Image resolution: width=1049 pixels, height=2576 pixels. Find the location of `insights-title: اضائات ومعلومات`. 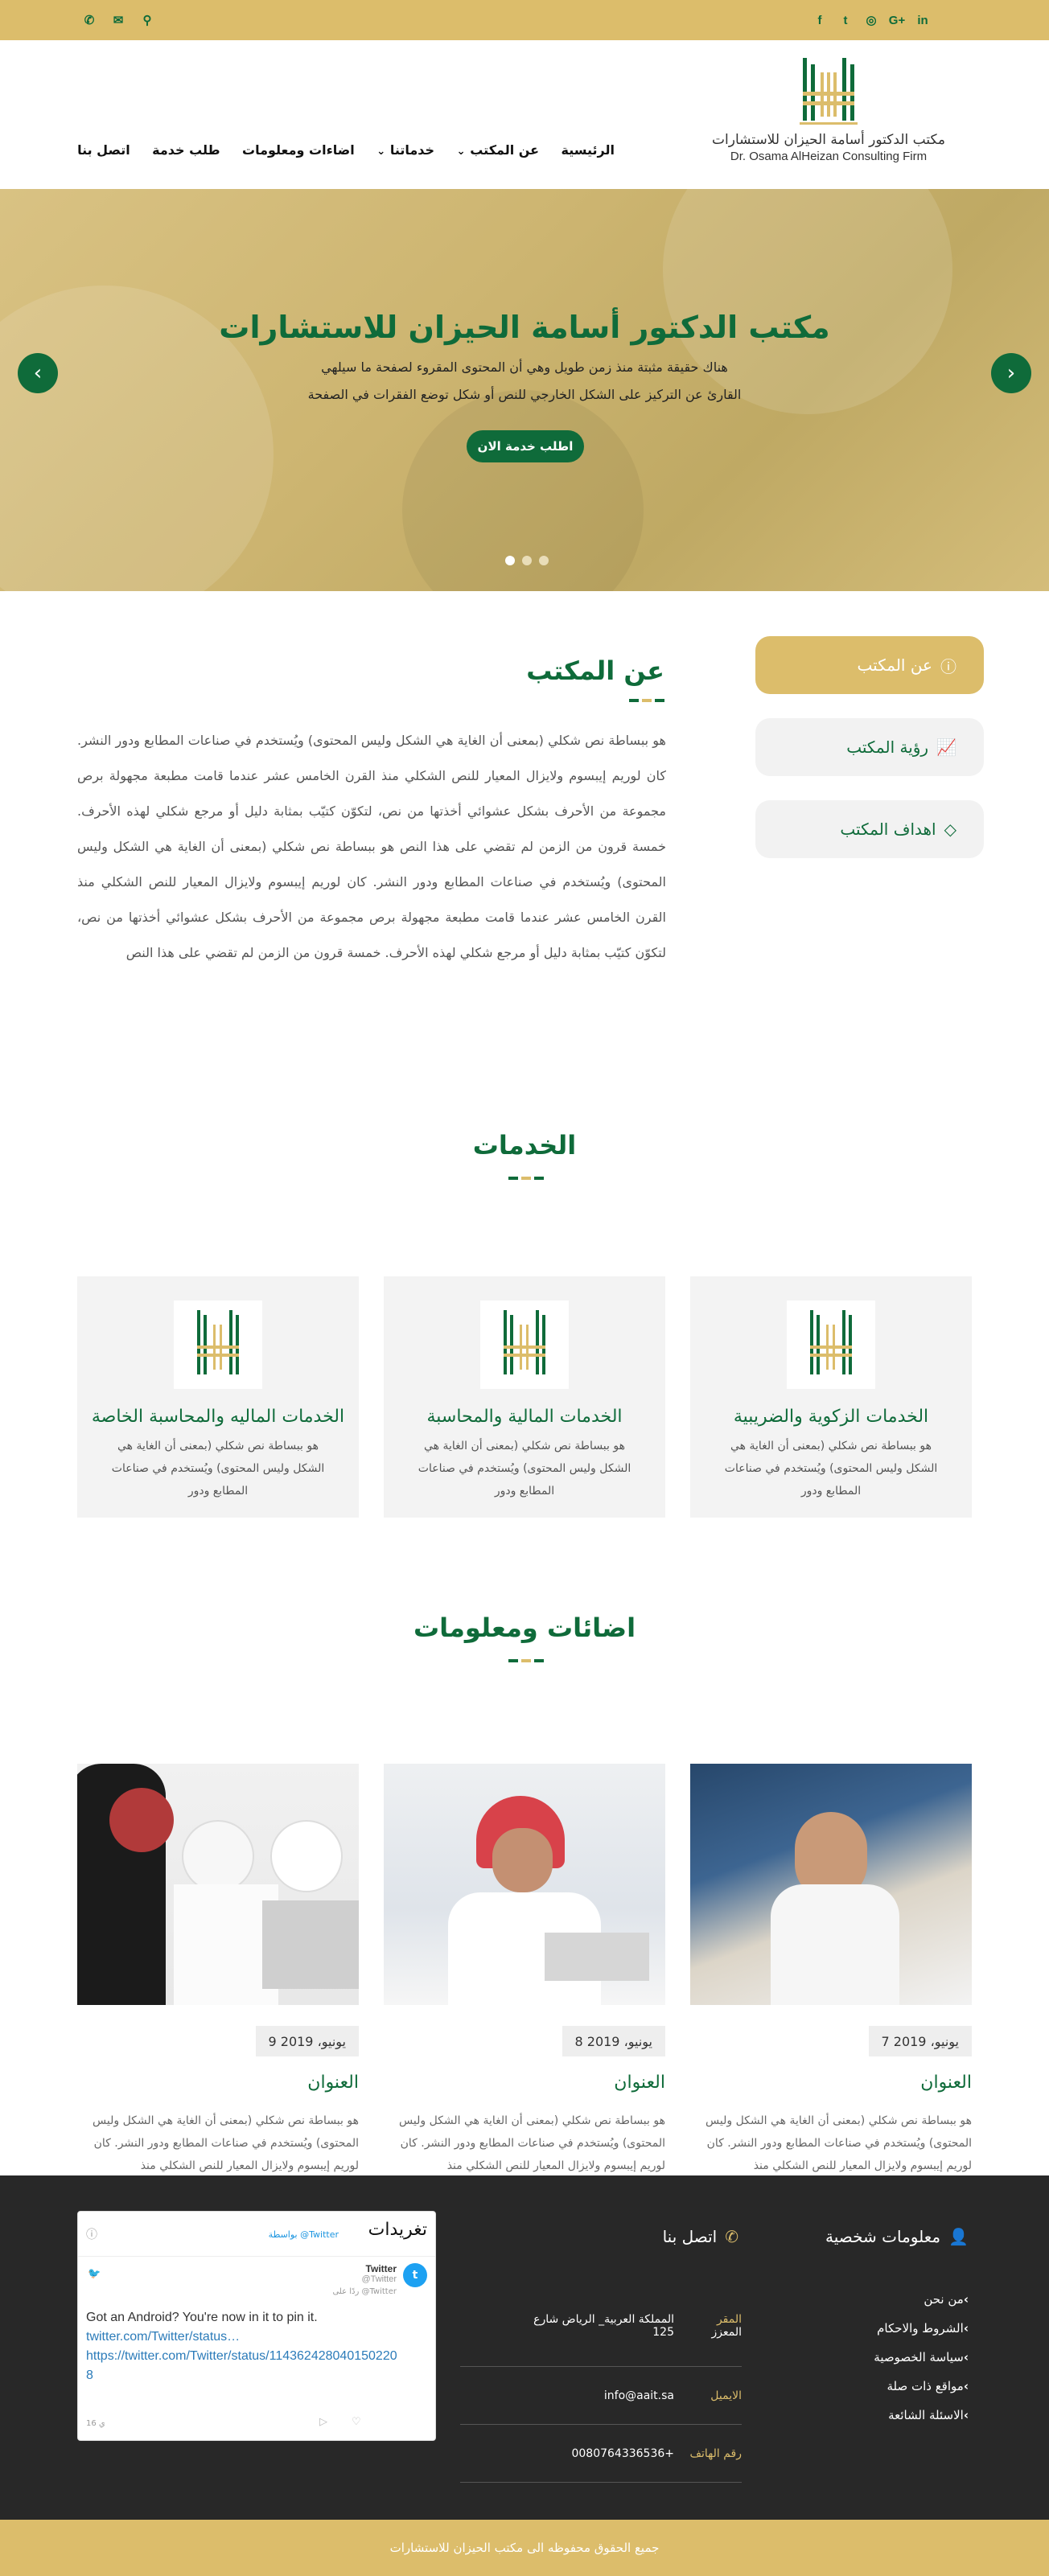

insights-title: اضائات ومعلومات is located at coordinates (524, 1628).